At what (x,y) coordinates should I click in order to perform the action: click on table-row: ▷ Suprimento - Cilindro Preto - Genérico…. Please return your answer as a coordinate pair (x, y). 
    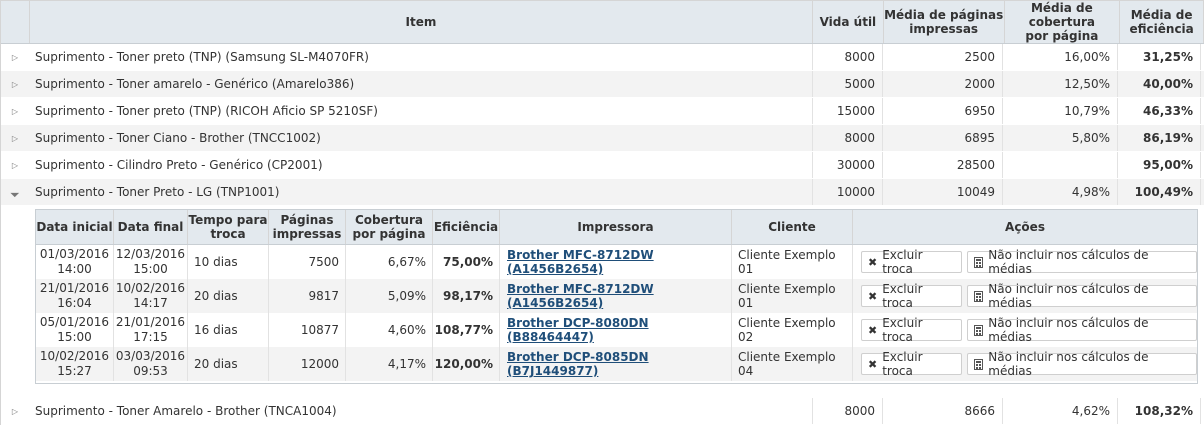
    Looking at the image, I should click on (602, 165).